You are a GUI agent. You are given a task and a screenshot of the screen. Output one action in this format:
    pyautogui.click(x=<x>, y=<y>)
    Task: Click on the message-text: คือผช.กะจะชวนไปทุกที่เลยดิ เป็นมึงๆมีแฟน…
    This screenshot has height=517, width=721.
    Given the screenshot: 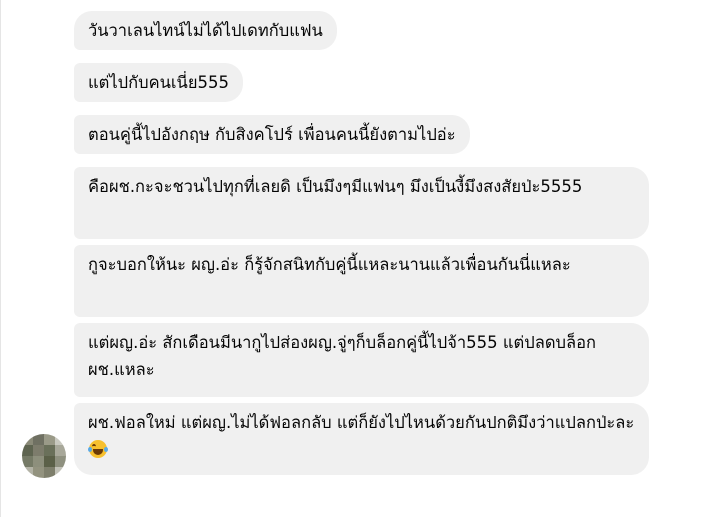 What is the action you would take?
    pyautogui.click(x=335, y=186)
    